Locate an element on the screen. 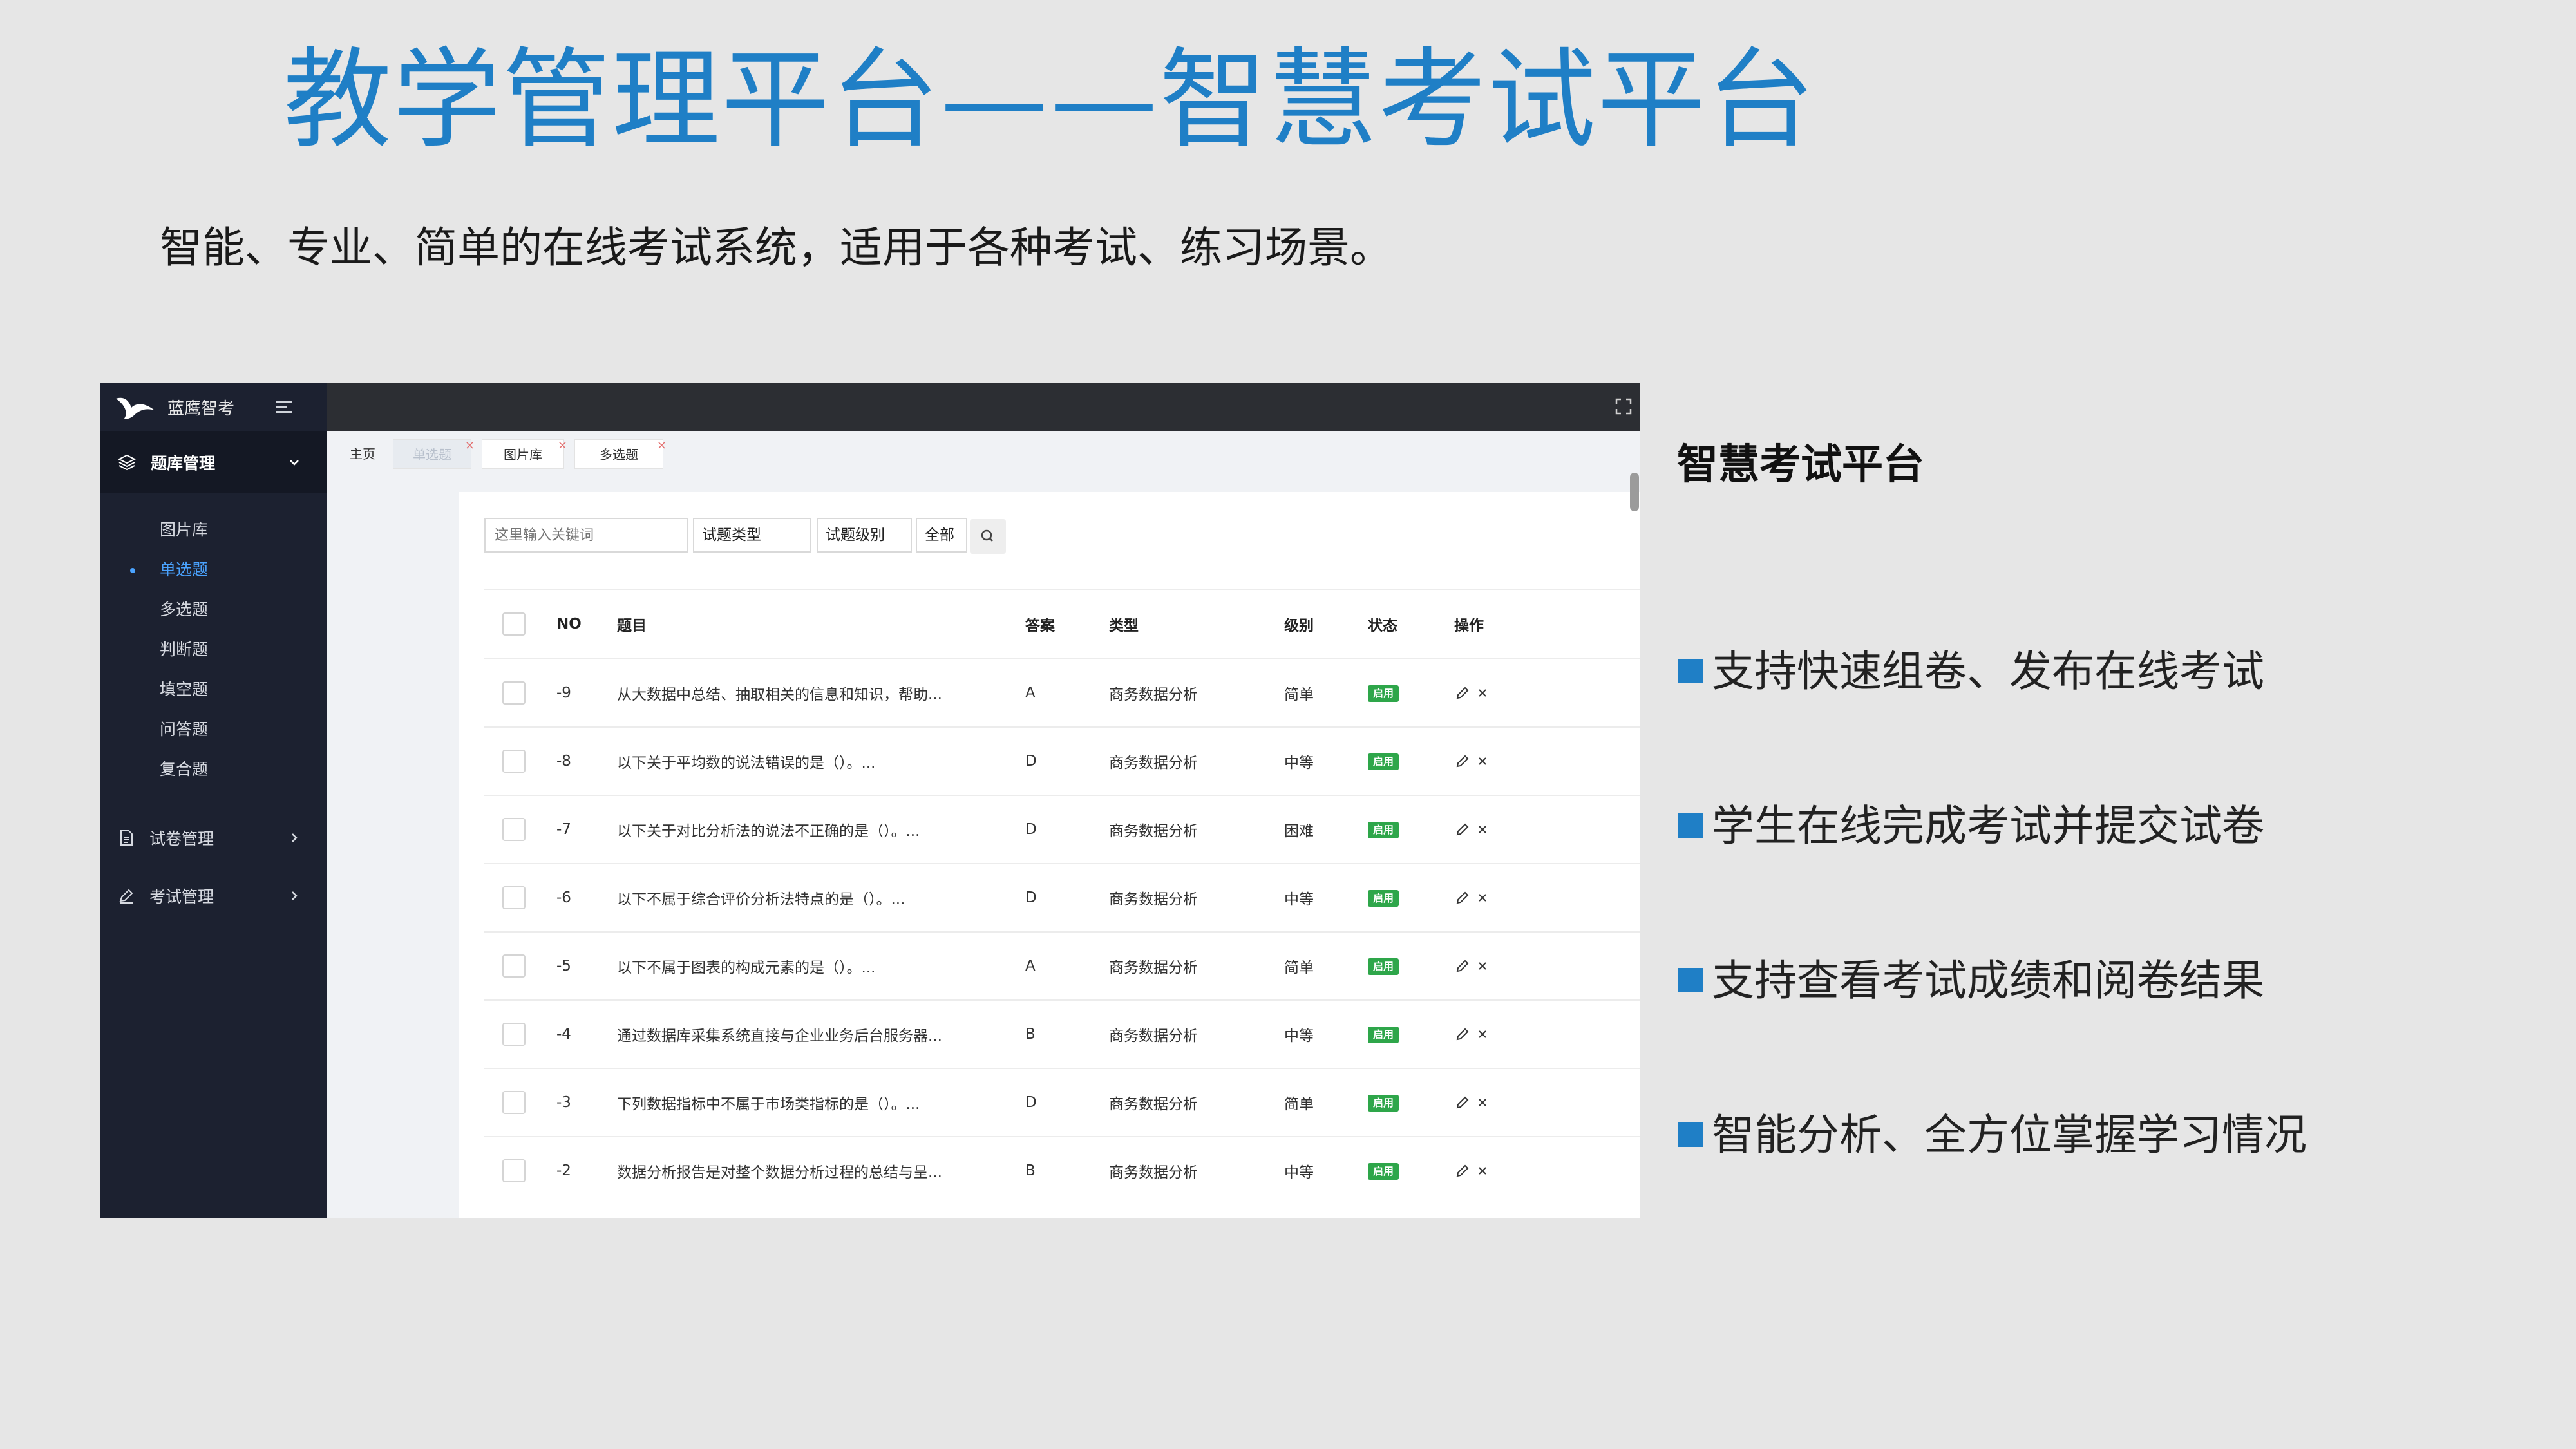 The height and width of the screenshot is (1449, 2576). submenu: 图片库 单选题 多选题 判断题 填空题 问答题 复合题 is located at coordinates (214, 641).